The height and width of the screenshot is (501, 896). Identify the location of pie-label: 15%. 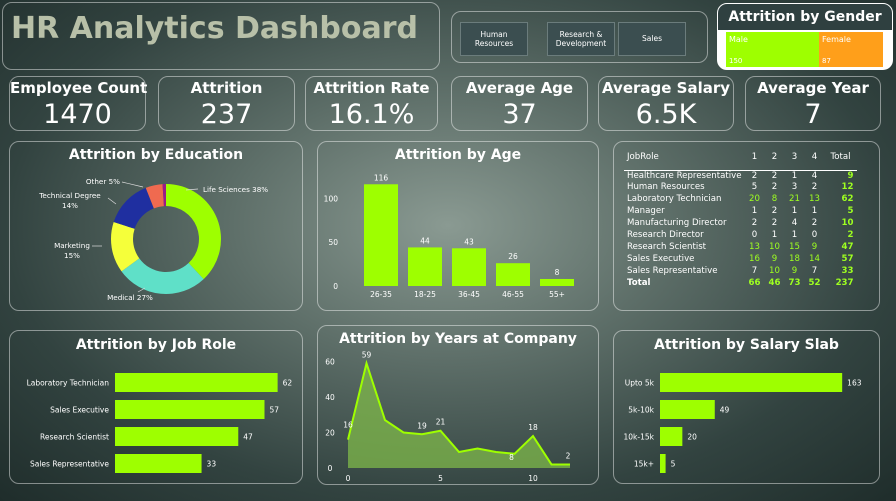
(72, 255).